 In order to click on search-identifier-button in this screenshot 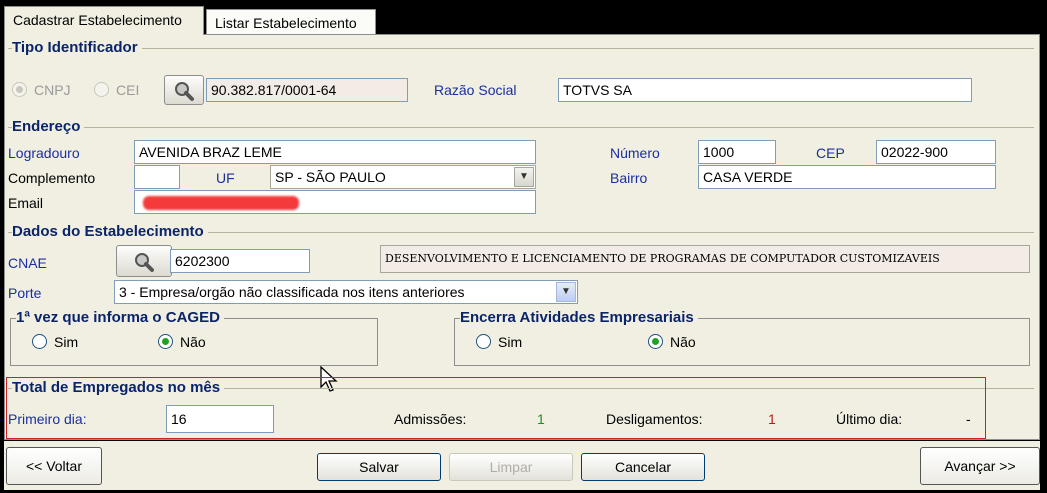, I will do `click(184, 90)`.